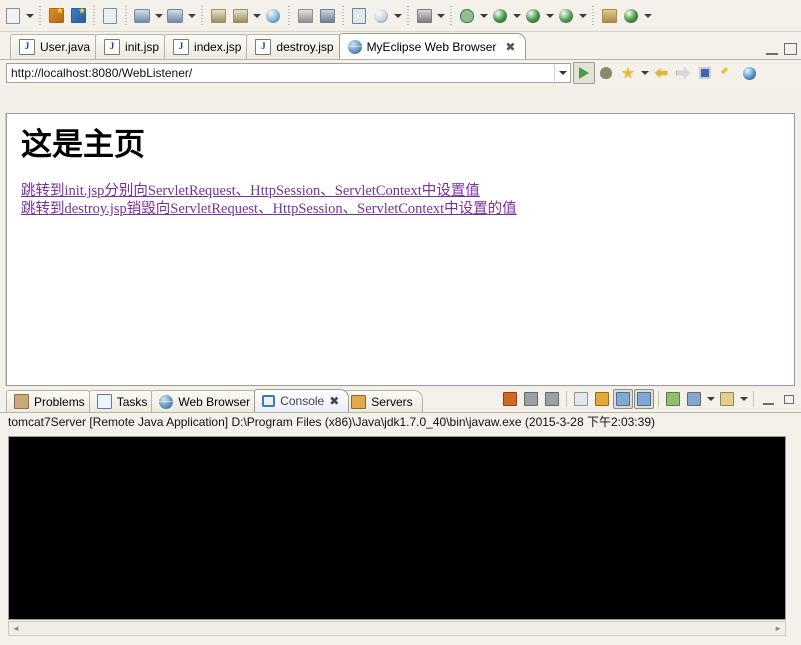 The width and height of the screenshot is (801, 645). What do you see at coordinates (208, 46) in the screenshot?
I see `editor-tab-index-jsp: Jindex.jsp` at bounding box center [208, 46].